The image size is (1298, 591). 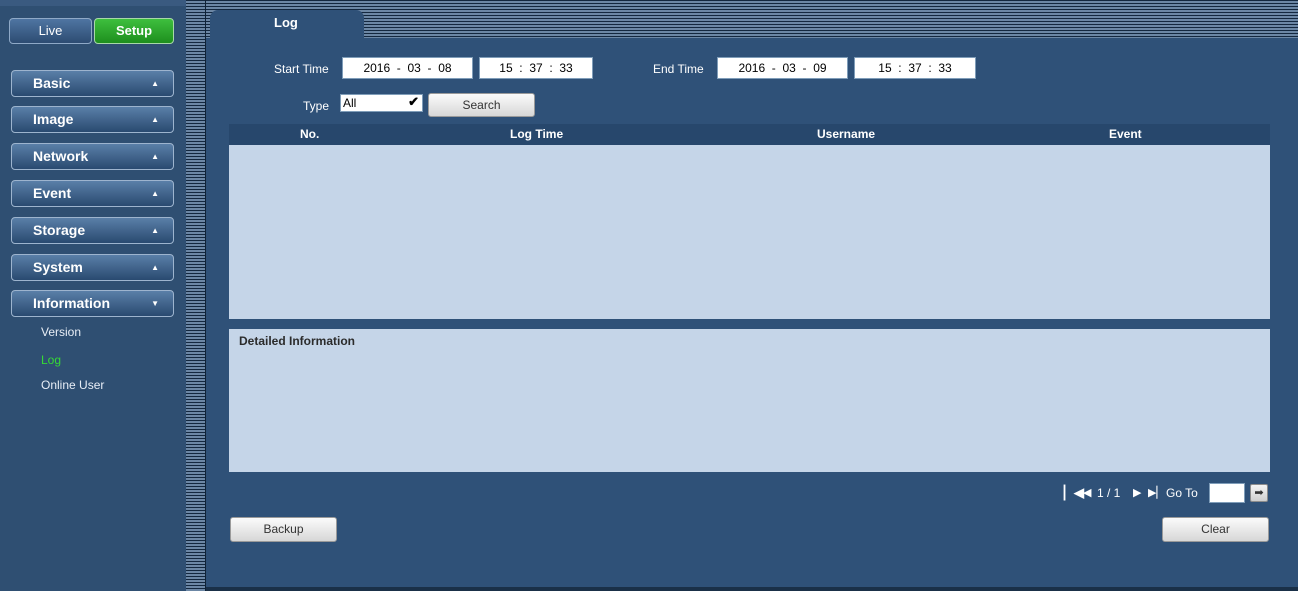 I want to click on goto-label: Go To, so click(x=1182, y=493).